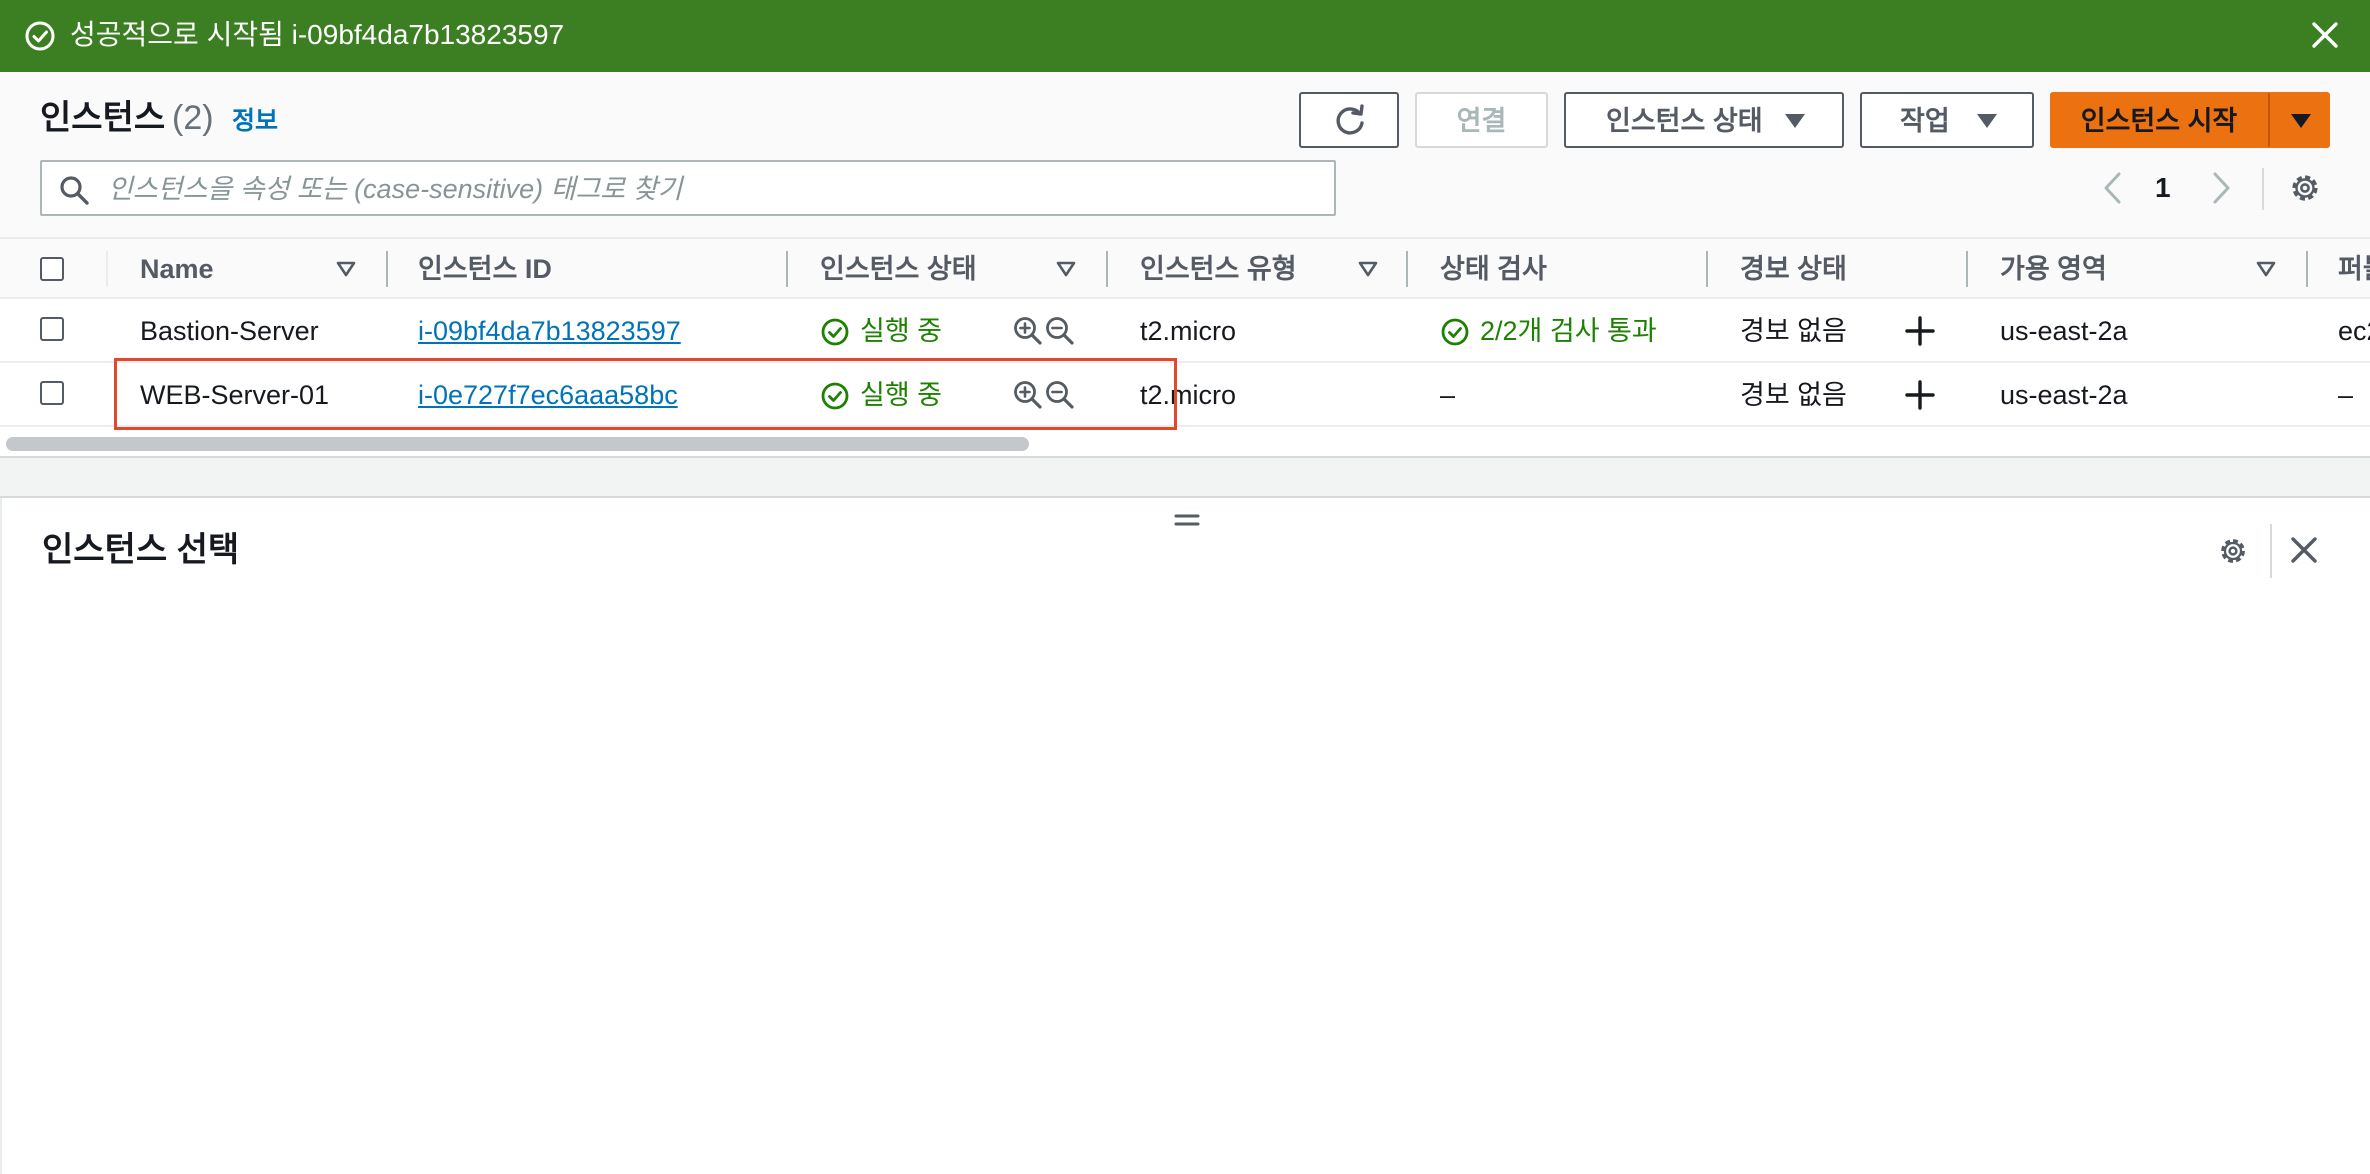 The height and width of the screenshot is (1174, 2370). I want to click on column-header-public-dns: 퍼블, so click(2354, 269).